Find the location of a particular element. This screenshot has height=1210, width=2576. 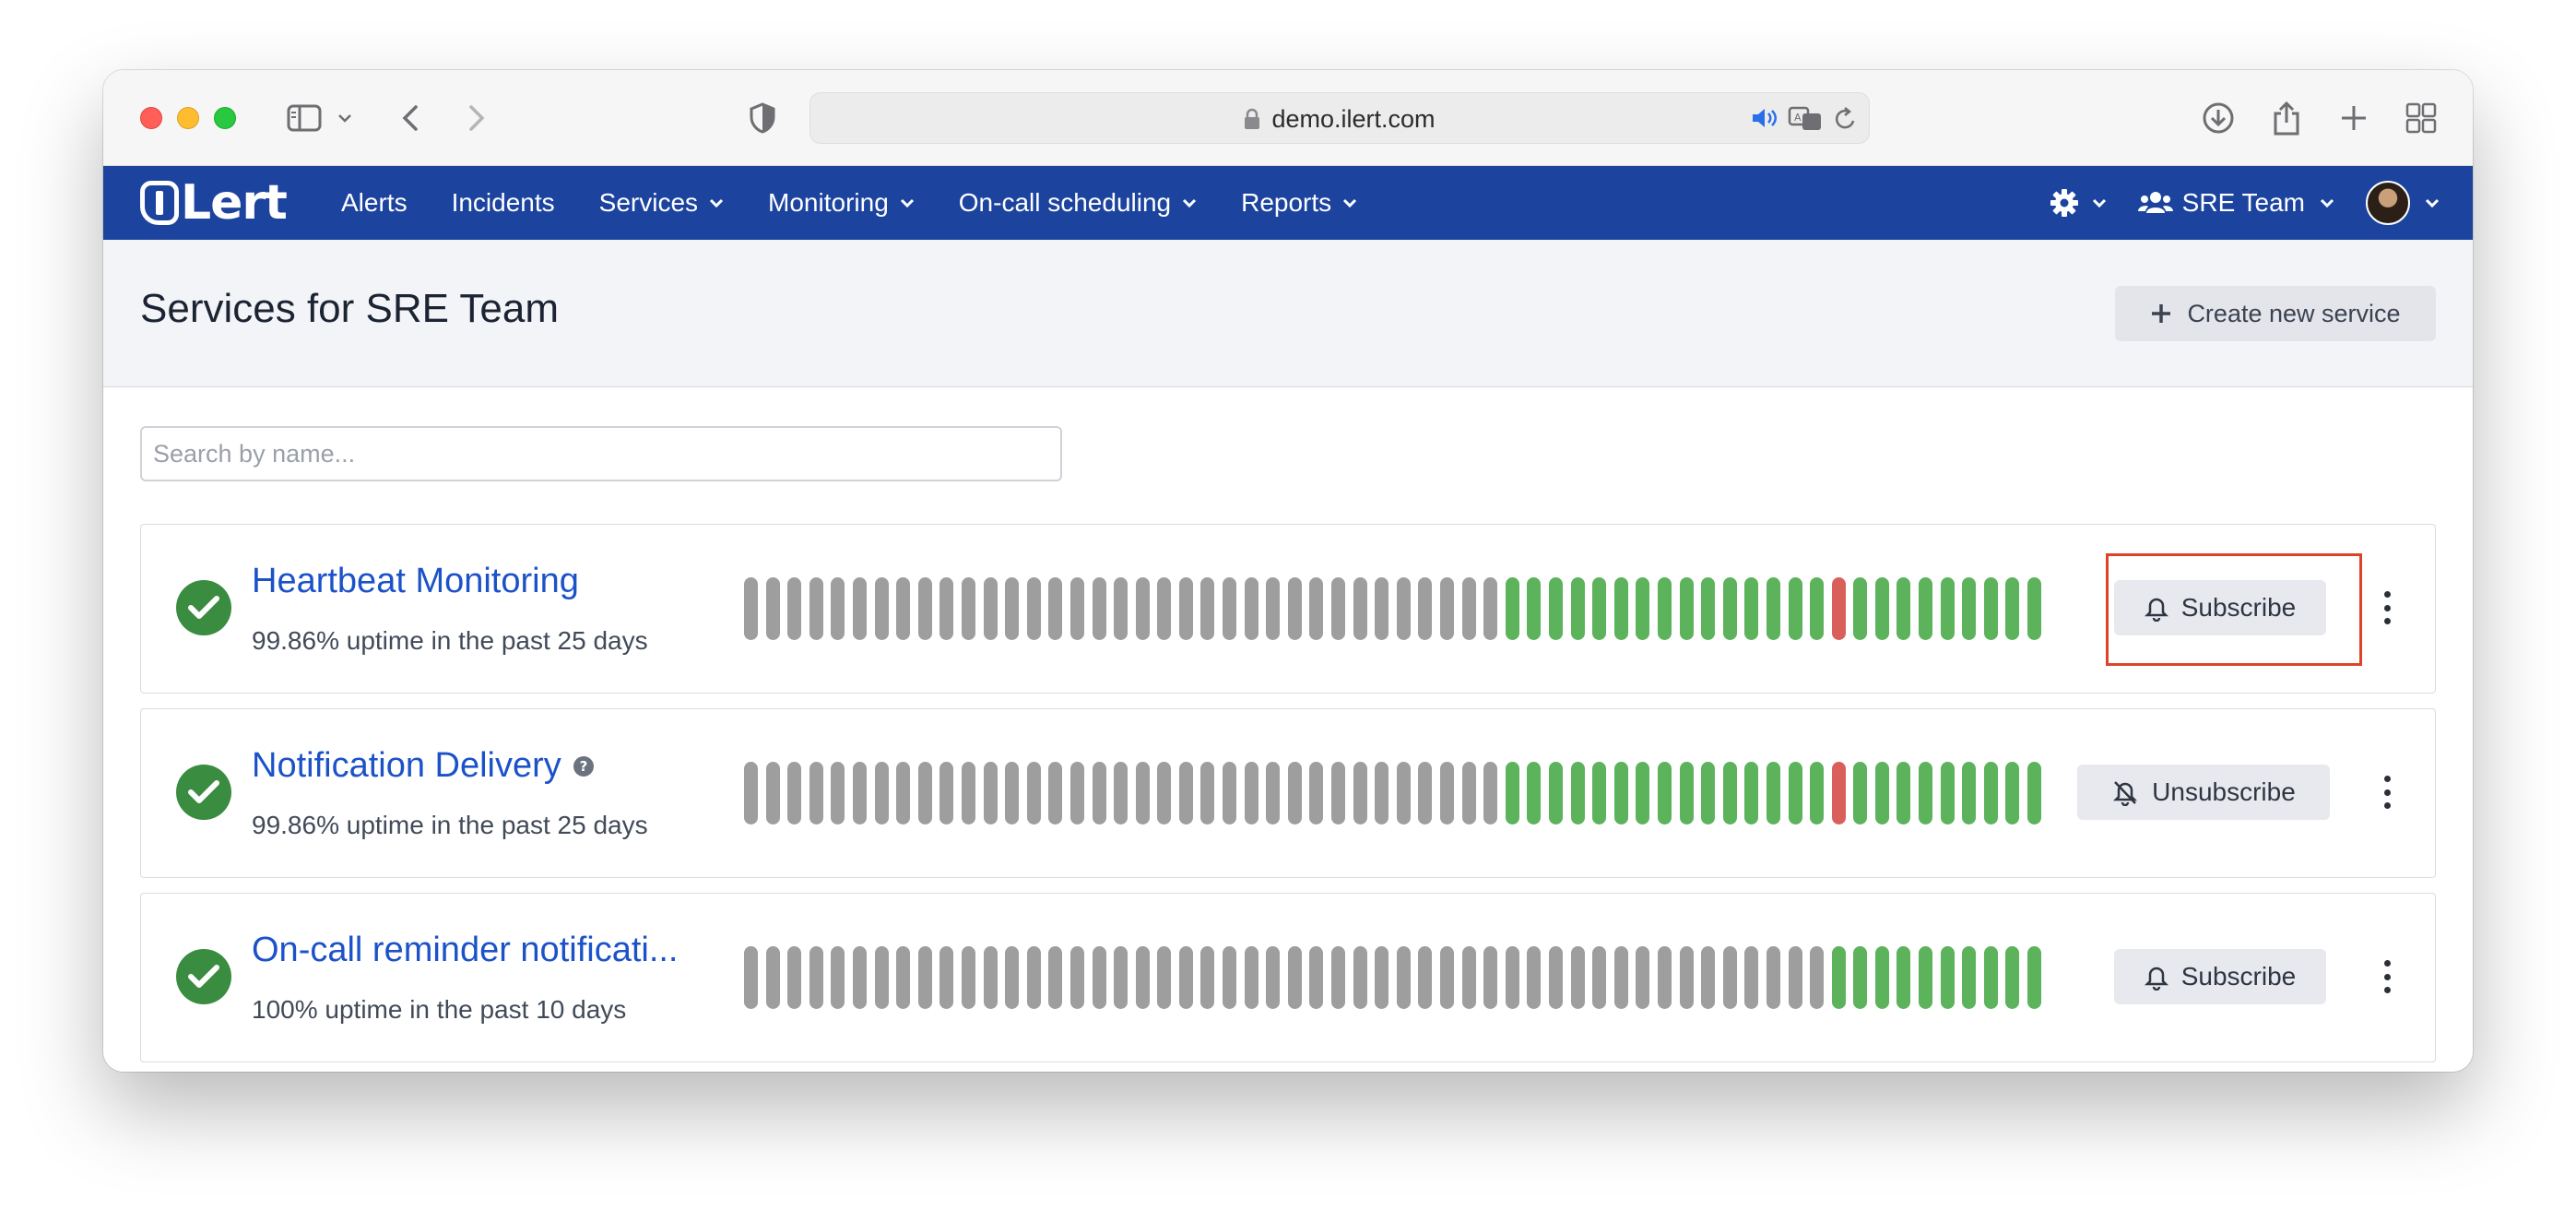

address-bar: demo.ilert.com A is located at coordinates (1339, 118).